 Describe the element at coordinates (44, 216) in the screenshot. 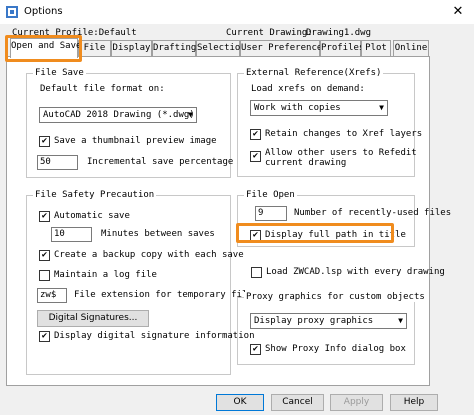

I see `autosave-checkbox: ✔` at that location.